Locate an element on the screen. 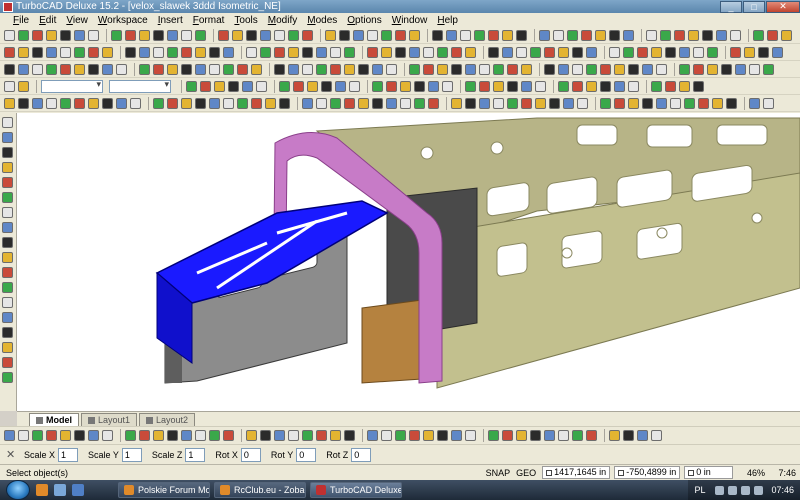 The image size is (800, 500). close-button: ✕ is located at coordinates (783, 6).